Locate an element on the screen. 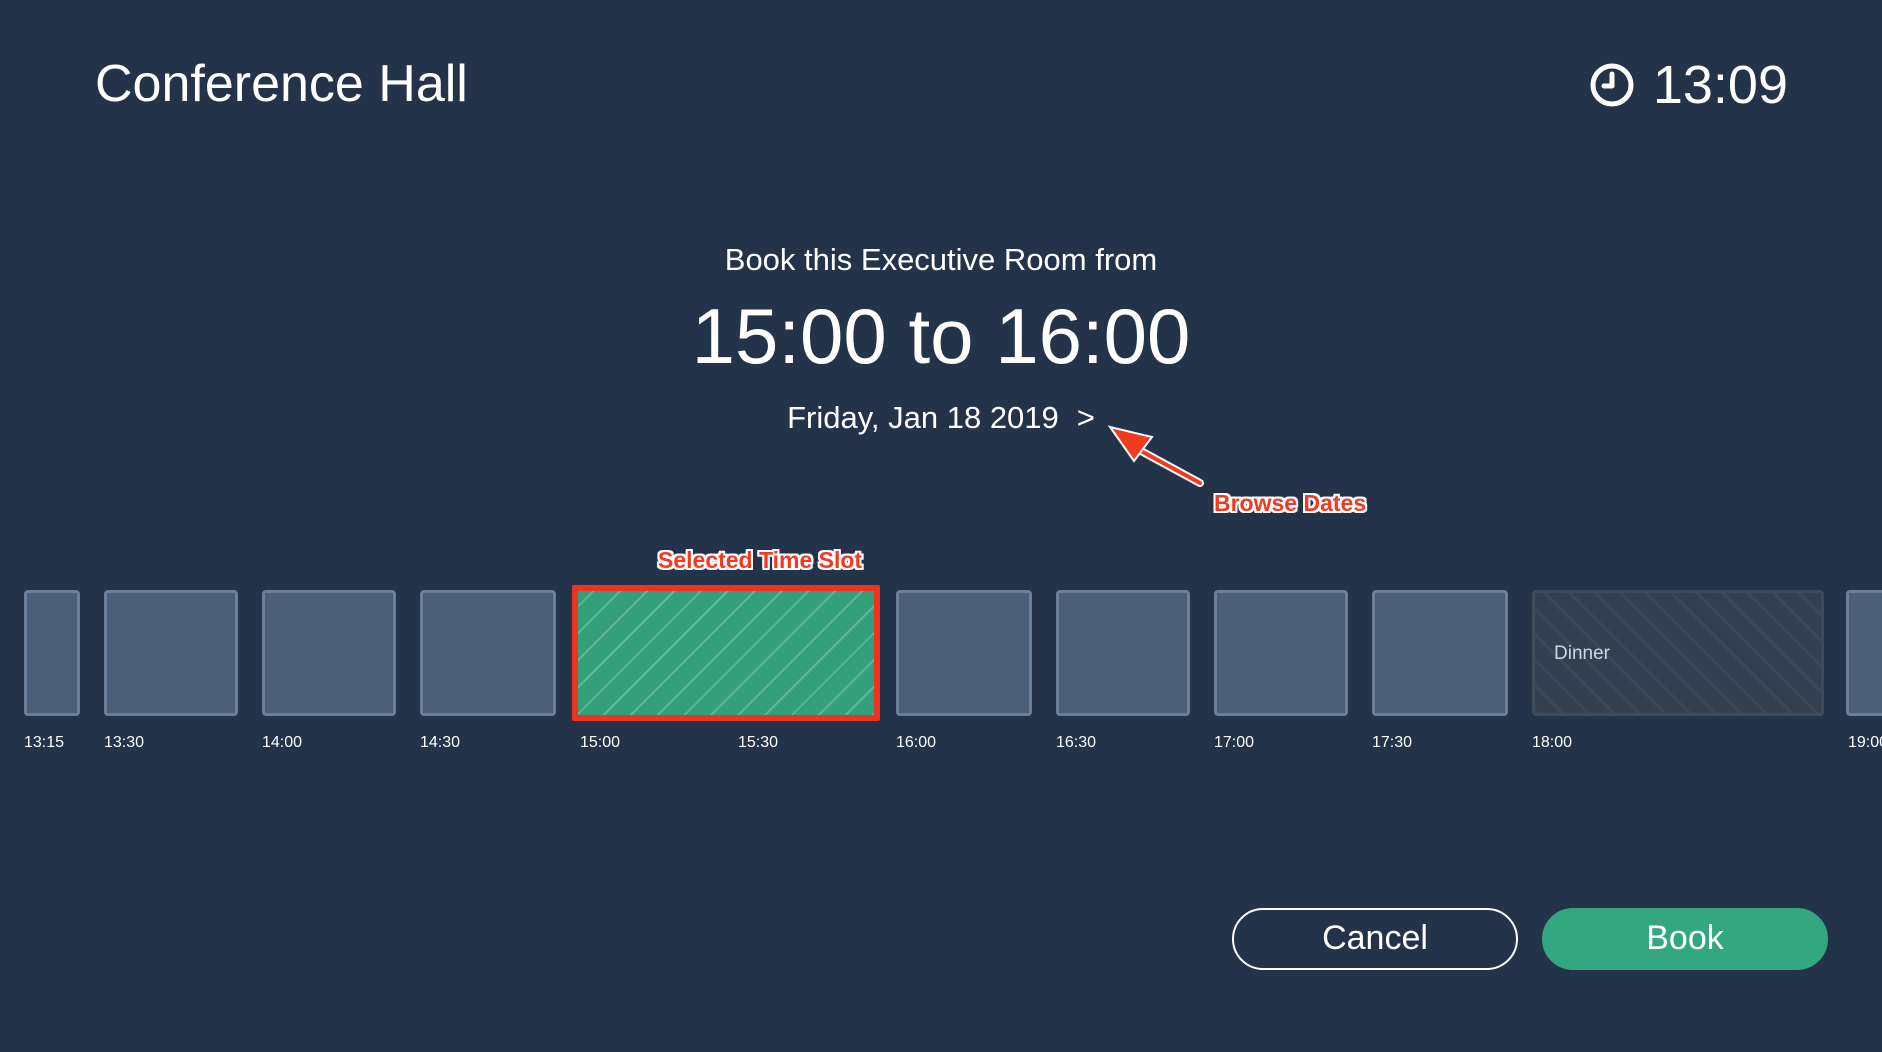 This screenshot has width=1882, height=1052. clock-icon is located at coordinates (1612, 85).